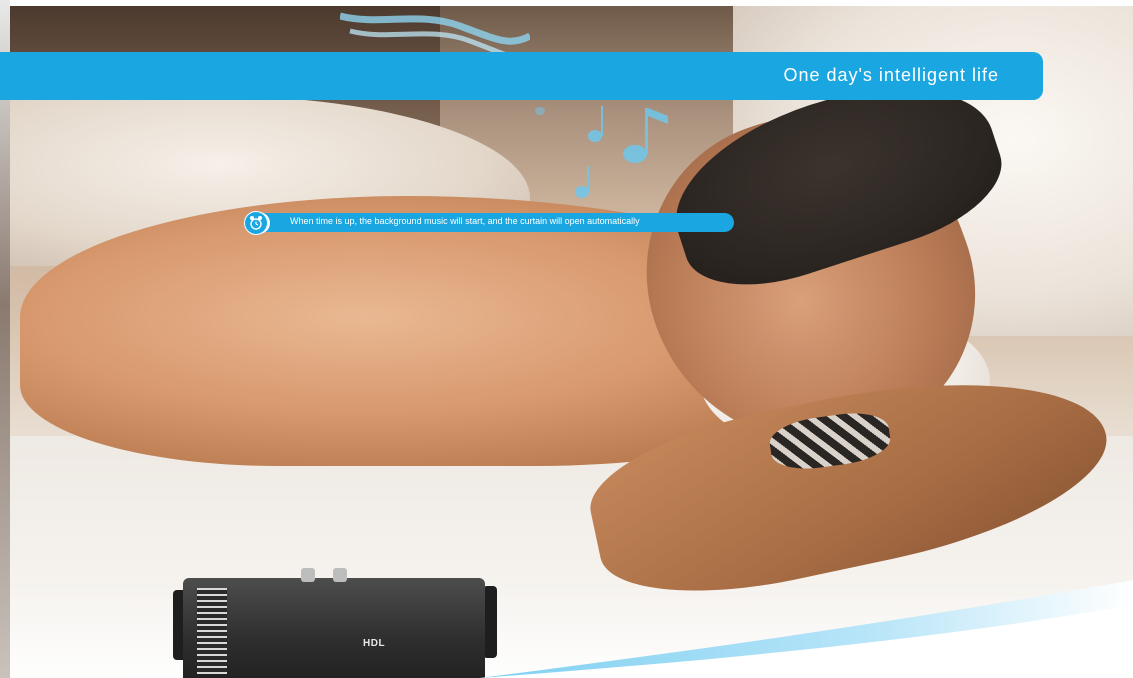 This screenshot has height=678, width=1133. What do you see at coordinates (891, 75) in the screenshot?
I see `page-title: One day's intelligent life` at bounding box center [891, 75].